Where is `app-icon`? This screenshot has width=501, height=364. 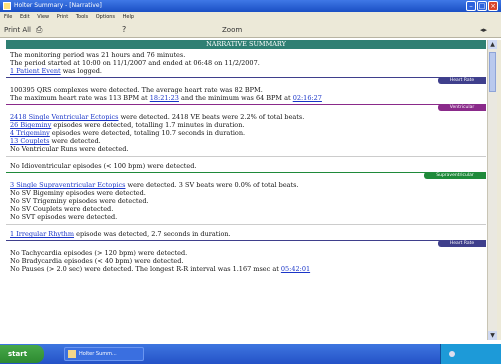 app-icon is located at coordinates (7, 6).